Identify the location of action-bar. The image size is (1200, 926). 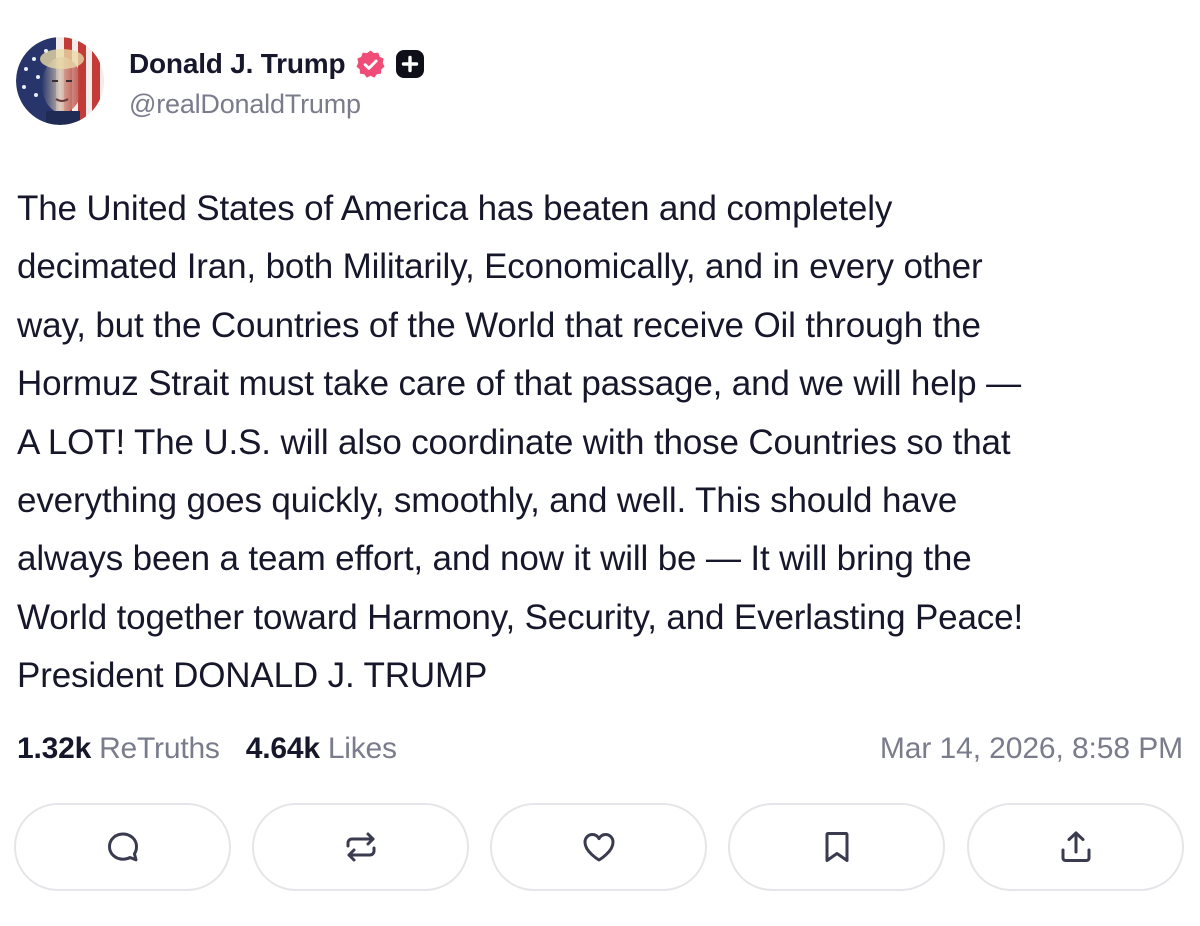
(600, 848).